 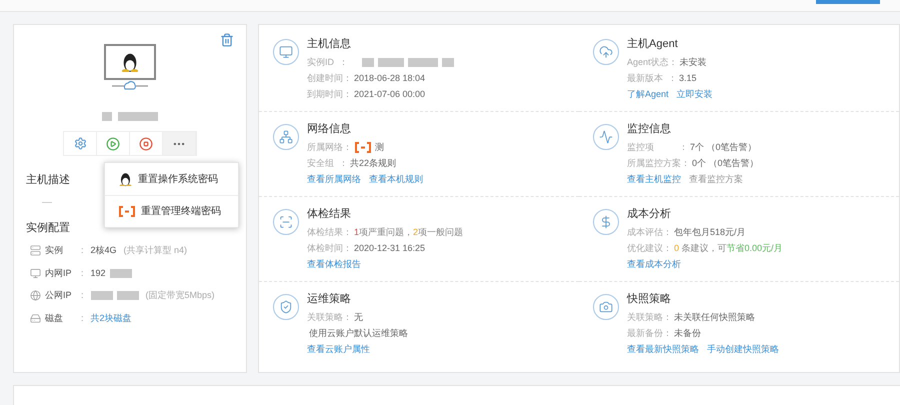 I want to click on config-note: (固定带宽5Mbps), so click(x=180, y=295).